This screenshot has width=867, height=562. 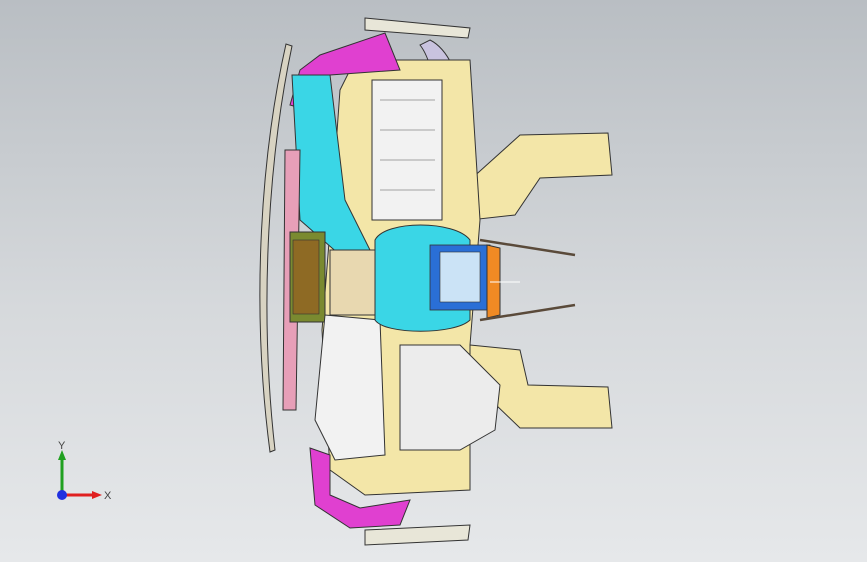 I want to click on z-axis-icon, so click(x=62, y=495).